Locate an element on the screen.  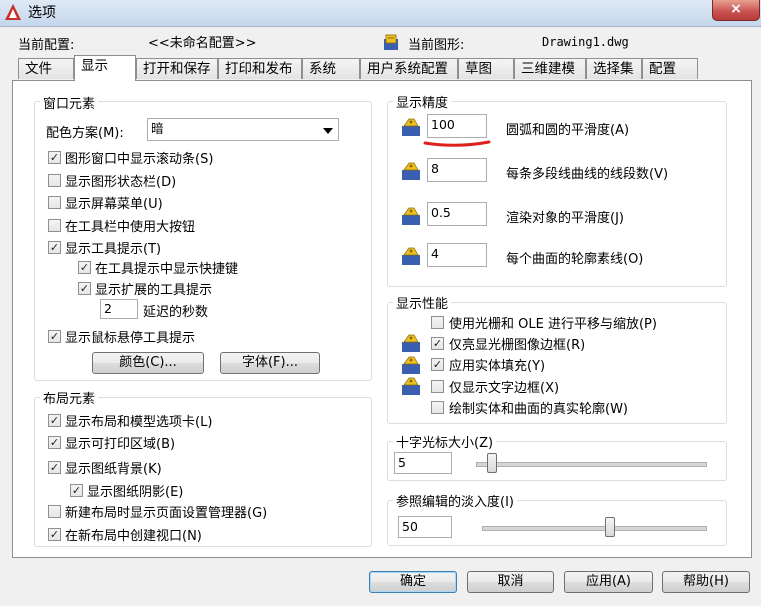
checkbox-printable-area: ✓ is located at coordinates (54, 442).